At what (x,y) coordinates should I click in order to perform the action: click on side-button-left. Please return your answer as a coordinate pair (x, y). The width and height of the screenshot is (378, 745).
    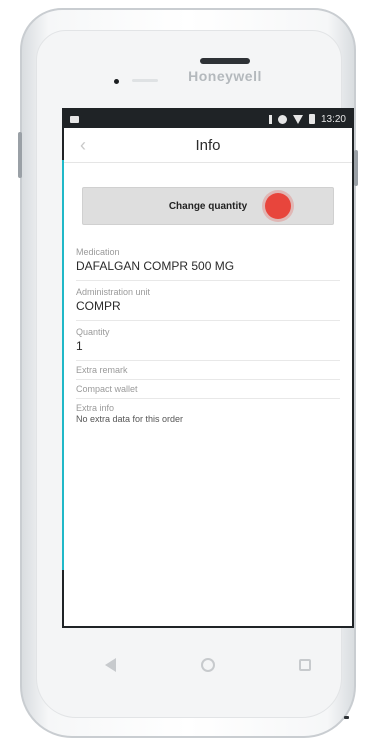
    Looking at the image, I should click on (20, 155).